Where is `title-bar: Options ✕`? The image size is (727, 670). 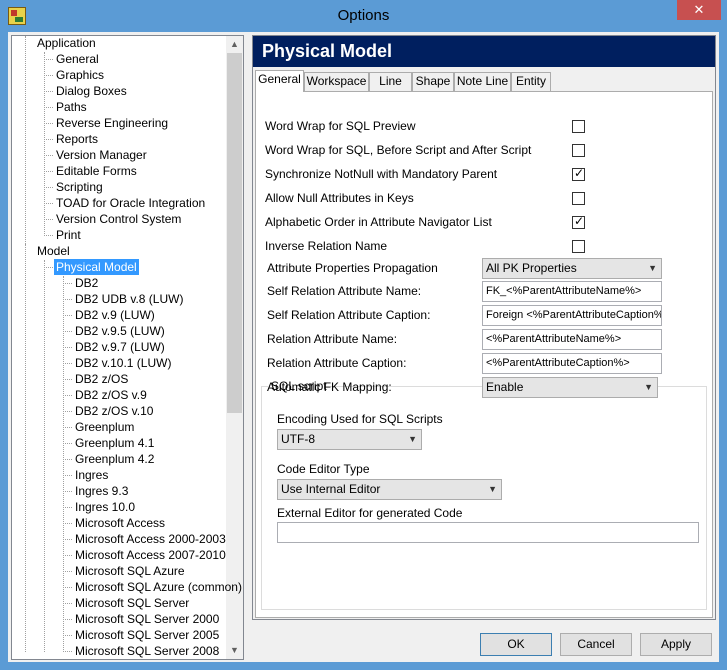
title-bar: Options ✕ is located at coordinates (363, 16).